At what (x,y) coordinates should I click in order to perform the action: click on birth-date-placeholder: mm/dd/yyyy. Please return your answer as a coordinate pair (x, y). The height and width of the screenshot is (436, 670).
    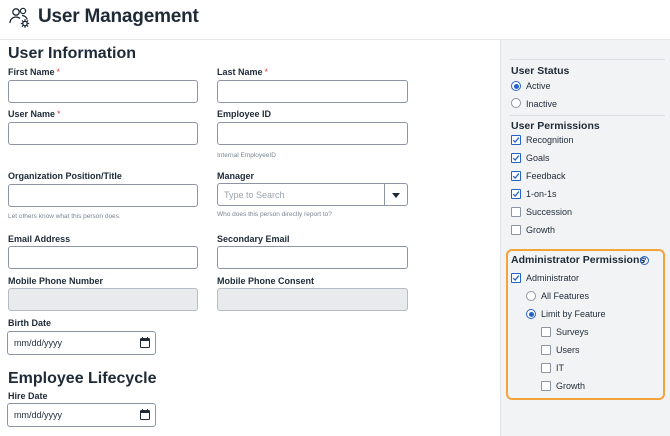
    Looking at the image, I should click on (38, 343).